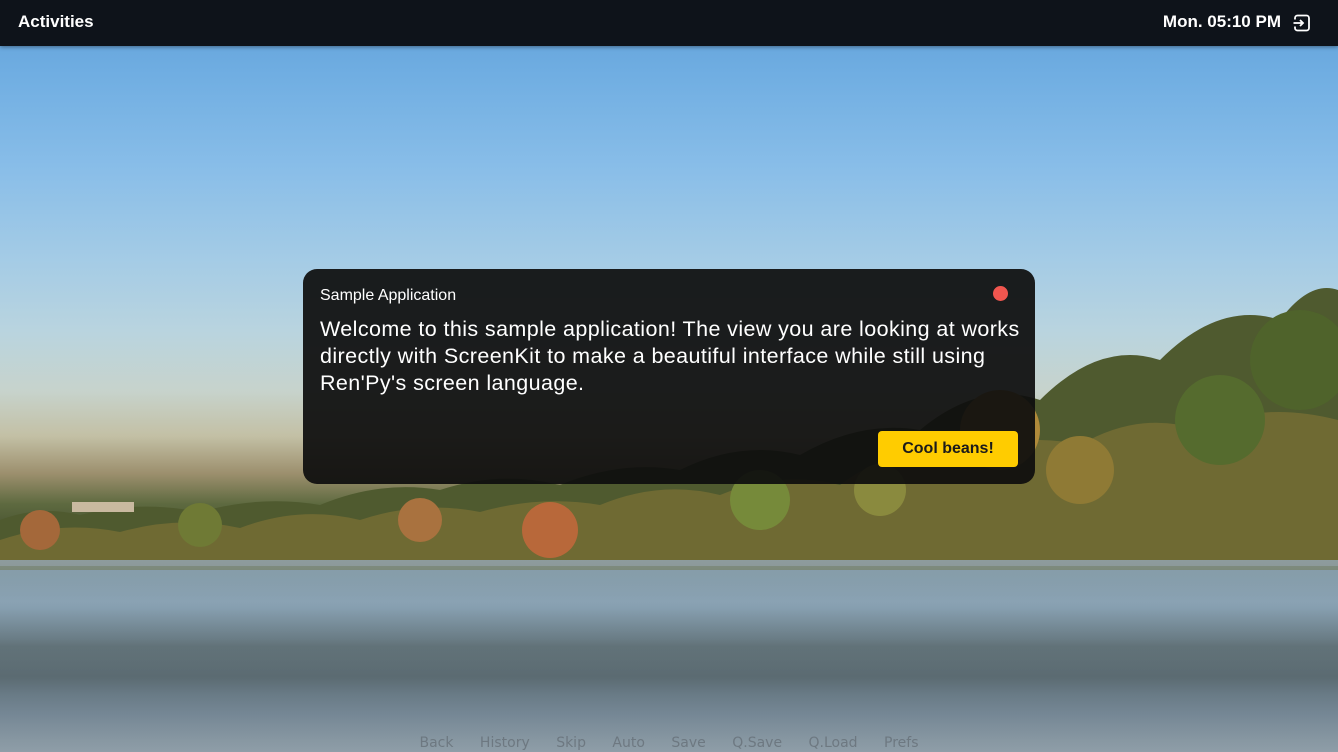  Describe the element at coordinates (757, 743) in the screenshot. I see `quick-menu-qsave: Q.Save` at that location.